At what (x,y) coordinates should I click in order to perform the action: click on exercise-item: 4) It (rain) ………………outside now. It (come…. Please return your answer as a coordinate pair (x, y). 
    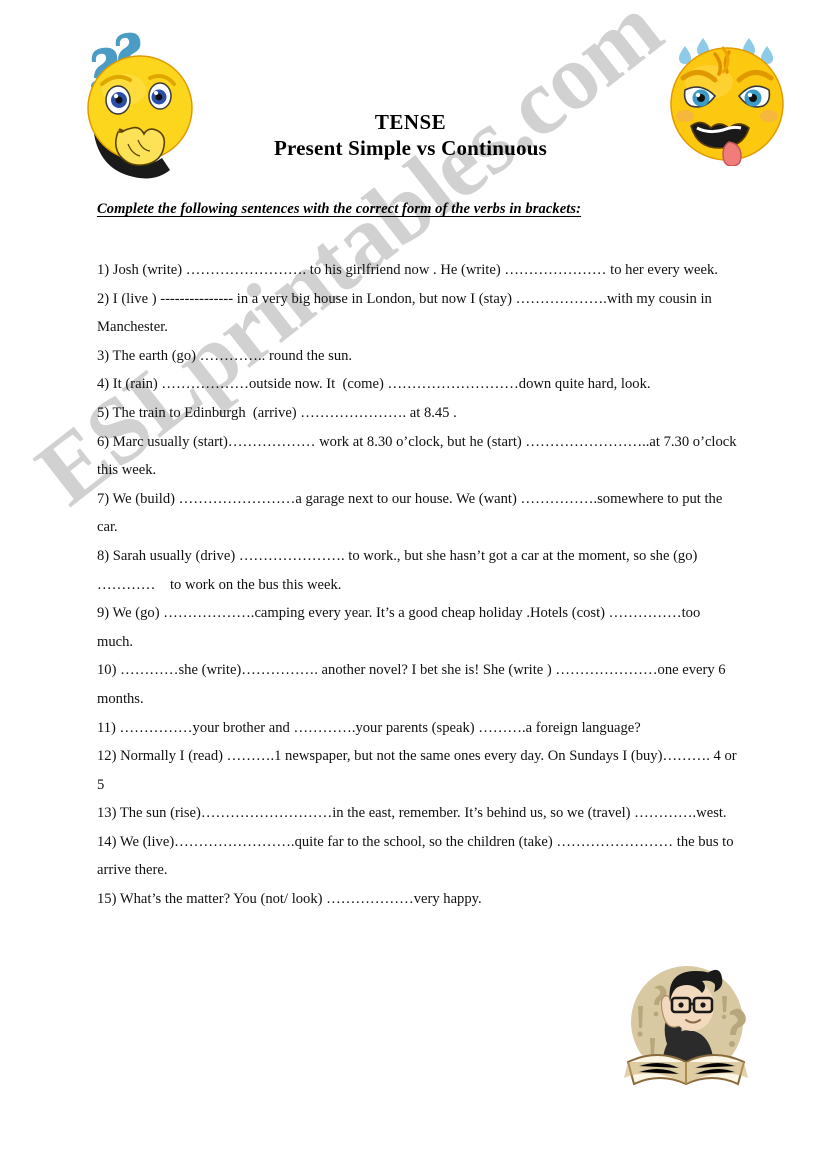
    Looking at the image, I should click on (374, 384).